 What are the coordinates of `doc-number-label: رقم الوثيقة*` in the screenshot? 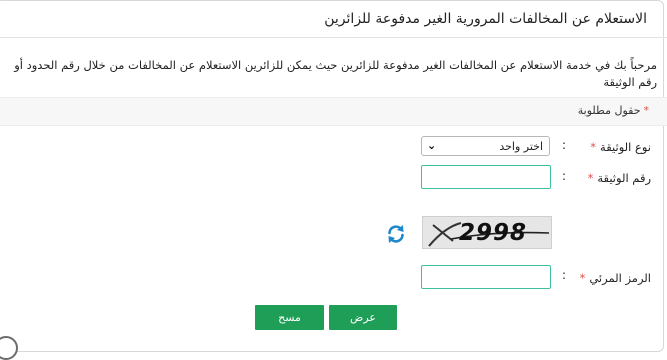 It's located at (619, 178).